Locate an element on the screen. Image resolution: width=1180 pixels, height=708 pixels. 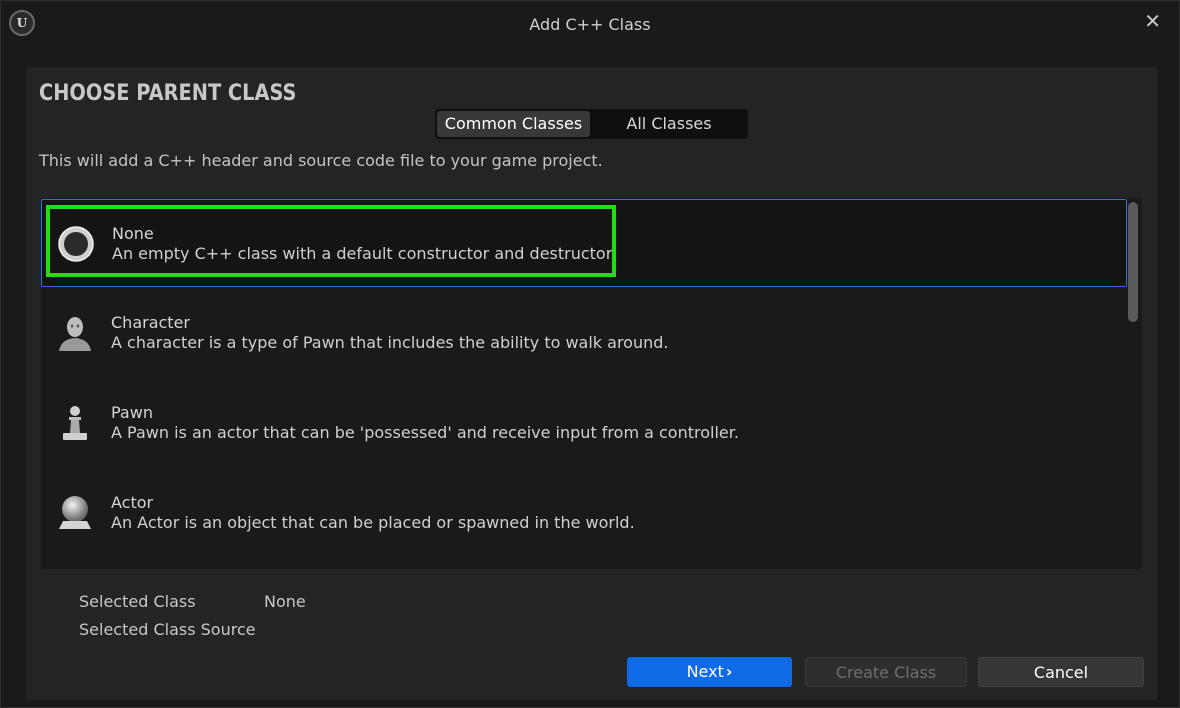
title-bar: U Add C++ Class ✕ is located at coordinates (590, 24).